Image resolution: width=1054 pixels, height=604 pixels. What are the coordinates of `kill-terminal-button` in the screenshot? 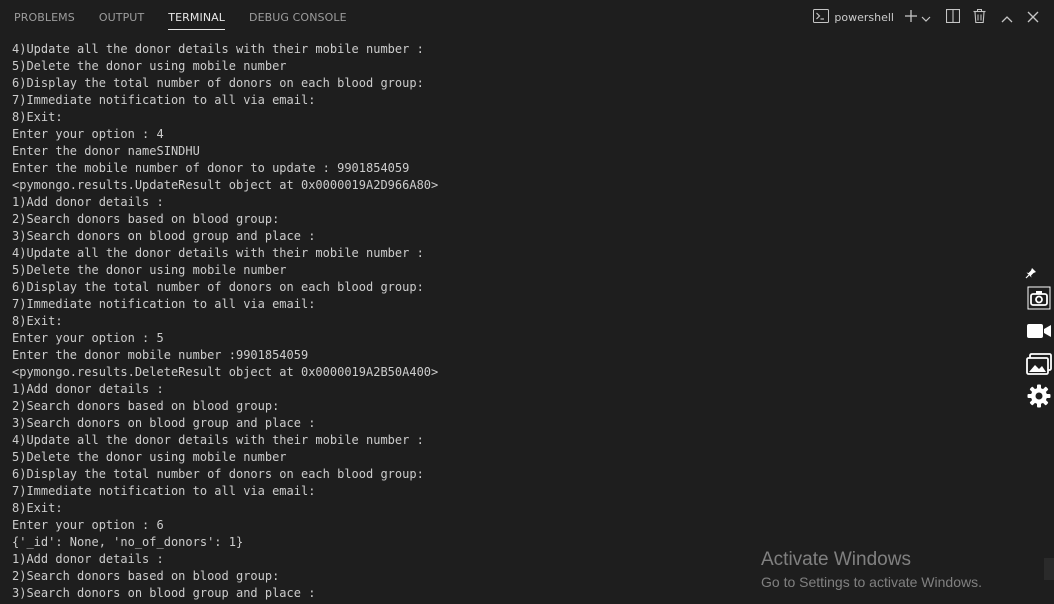 It's located at (979, 18).